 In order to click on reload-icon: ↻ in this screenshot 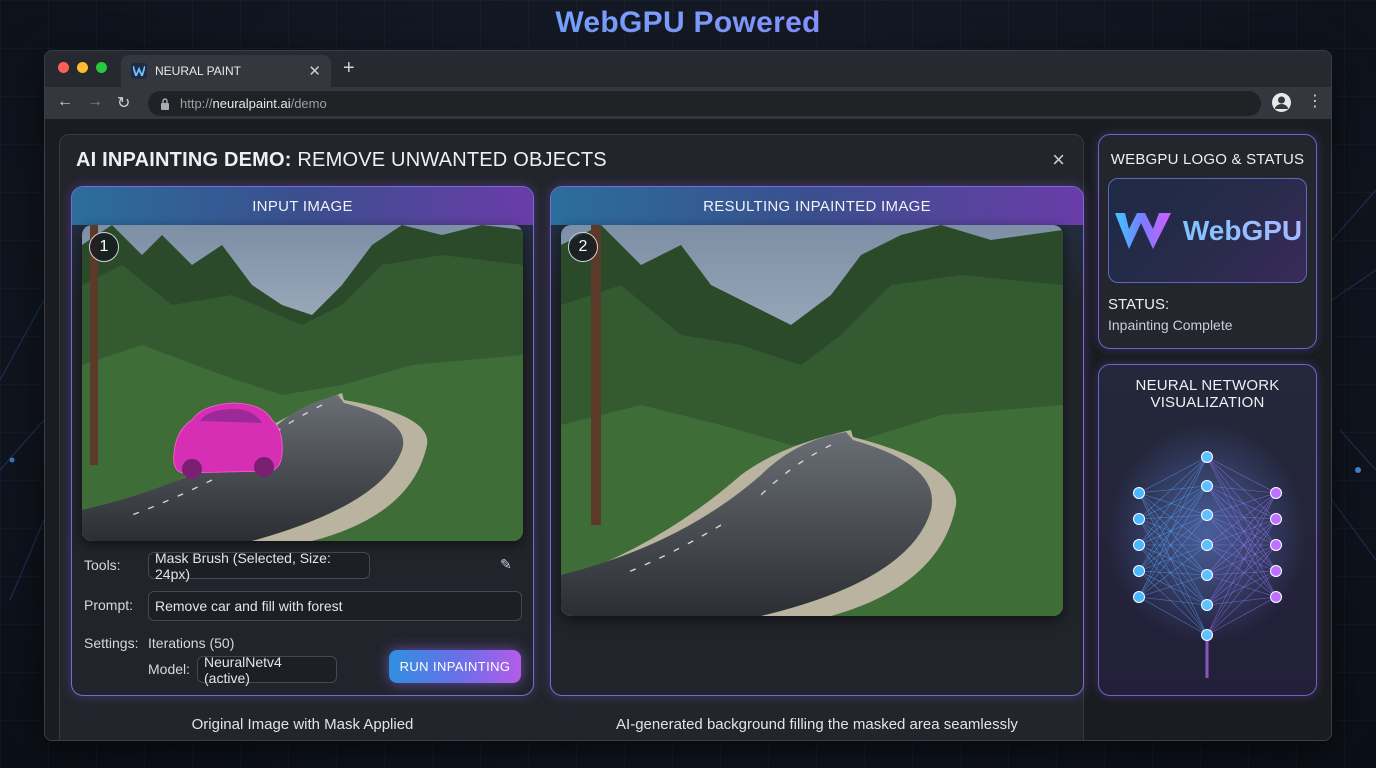, I will do `click(123, 103)`.